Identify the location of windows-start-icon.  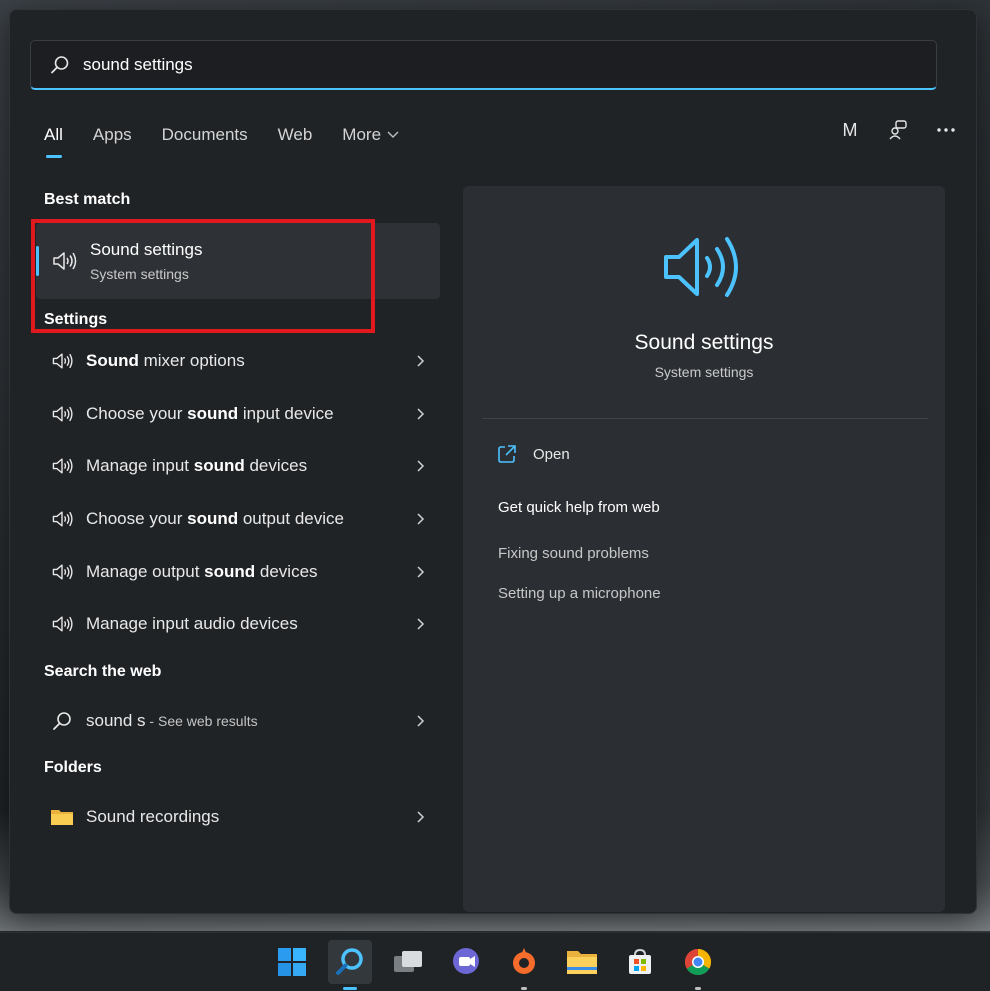
(292, 962).